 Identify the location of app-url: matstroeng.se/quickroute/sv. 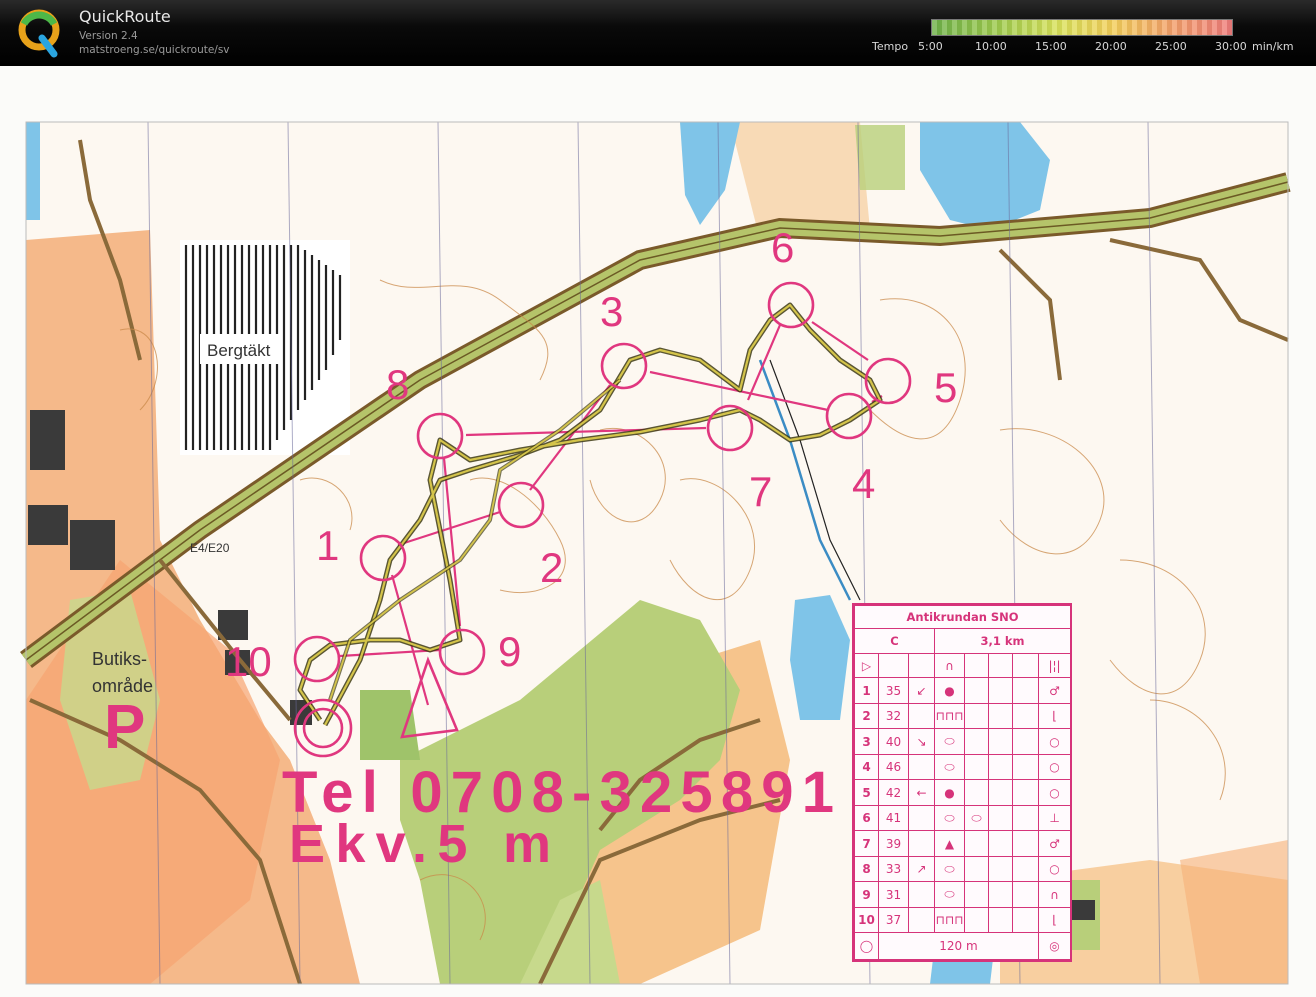
(154, 50).